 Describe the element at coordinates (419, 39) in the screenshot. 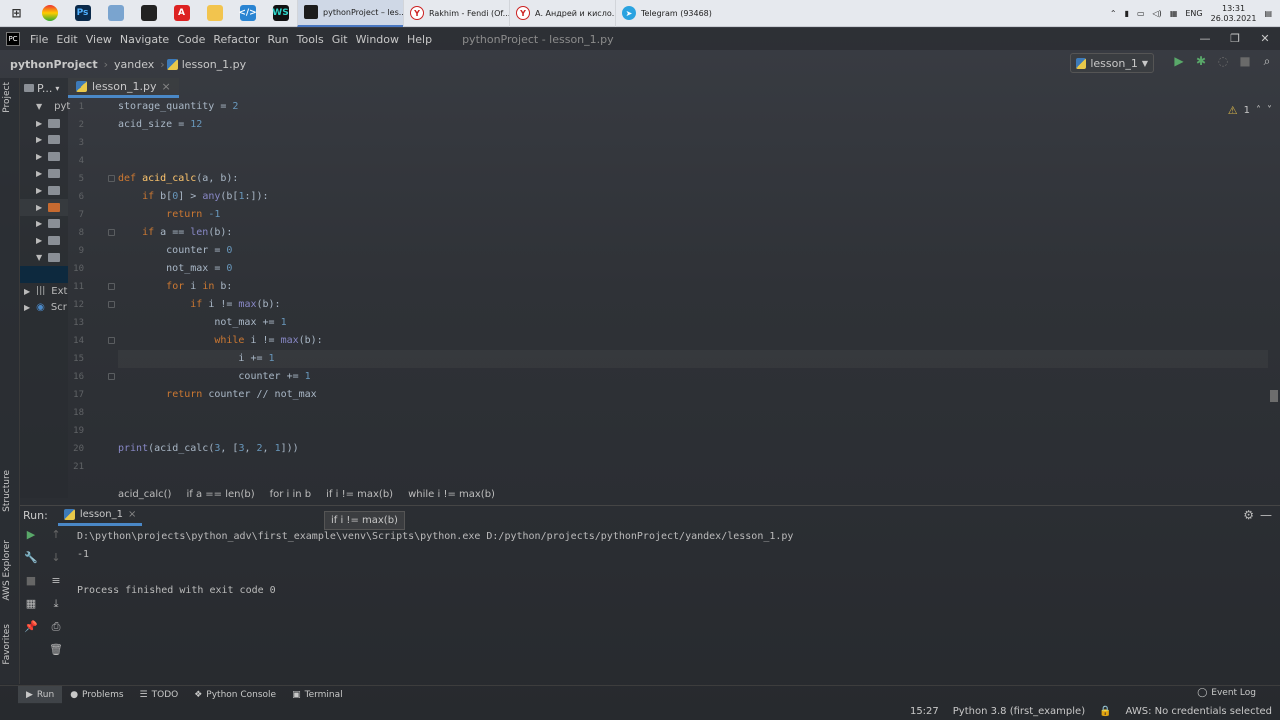

I see `menu-help: Help` at that location.